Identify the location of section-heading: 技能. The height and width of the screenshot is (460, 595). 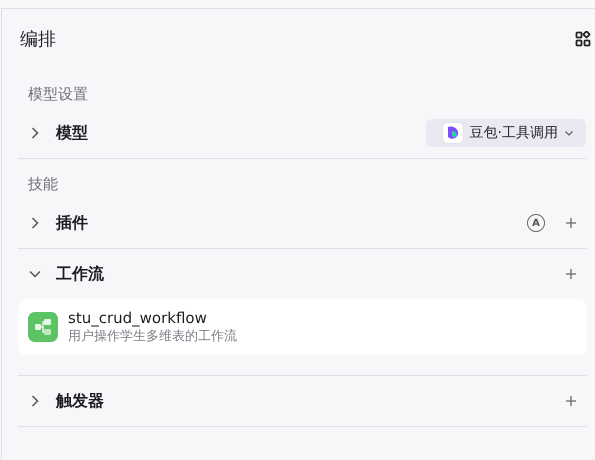
(43, 184).